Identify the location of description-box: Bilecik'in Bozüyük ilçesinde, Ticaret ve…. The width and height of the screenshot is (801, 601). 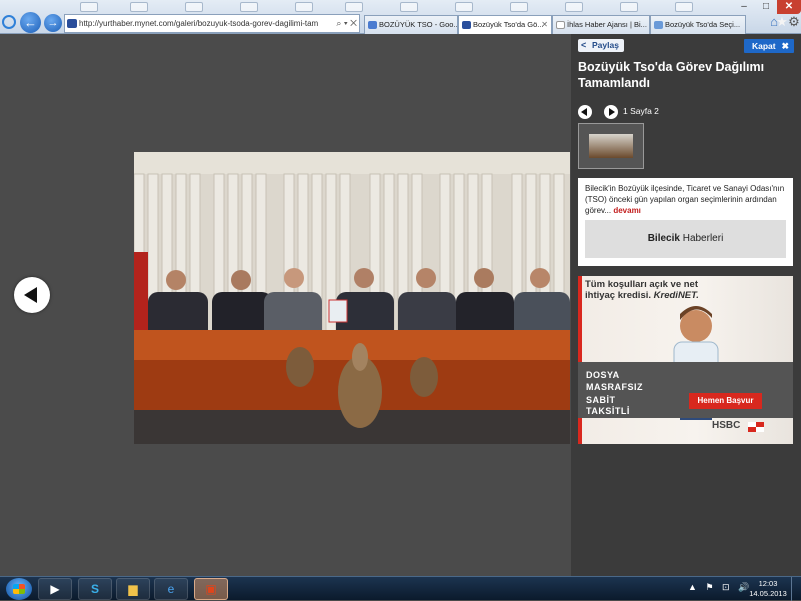
(685, 222).